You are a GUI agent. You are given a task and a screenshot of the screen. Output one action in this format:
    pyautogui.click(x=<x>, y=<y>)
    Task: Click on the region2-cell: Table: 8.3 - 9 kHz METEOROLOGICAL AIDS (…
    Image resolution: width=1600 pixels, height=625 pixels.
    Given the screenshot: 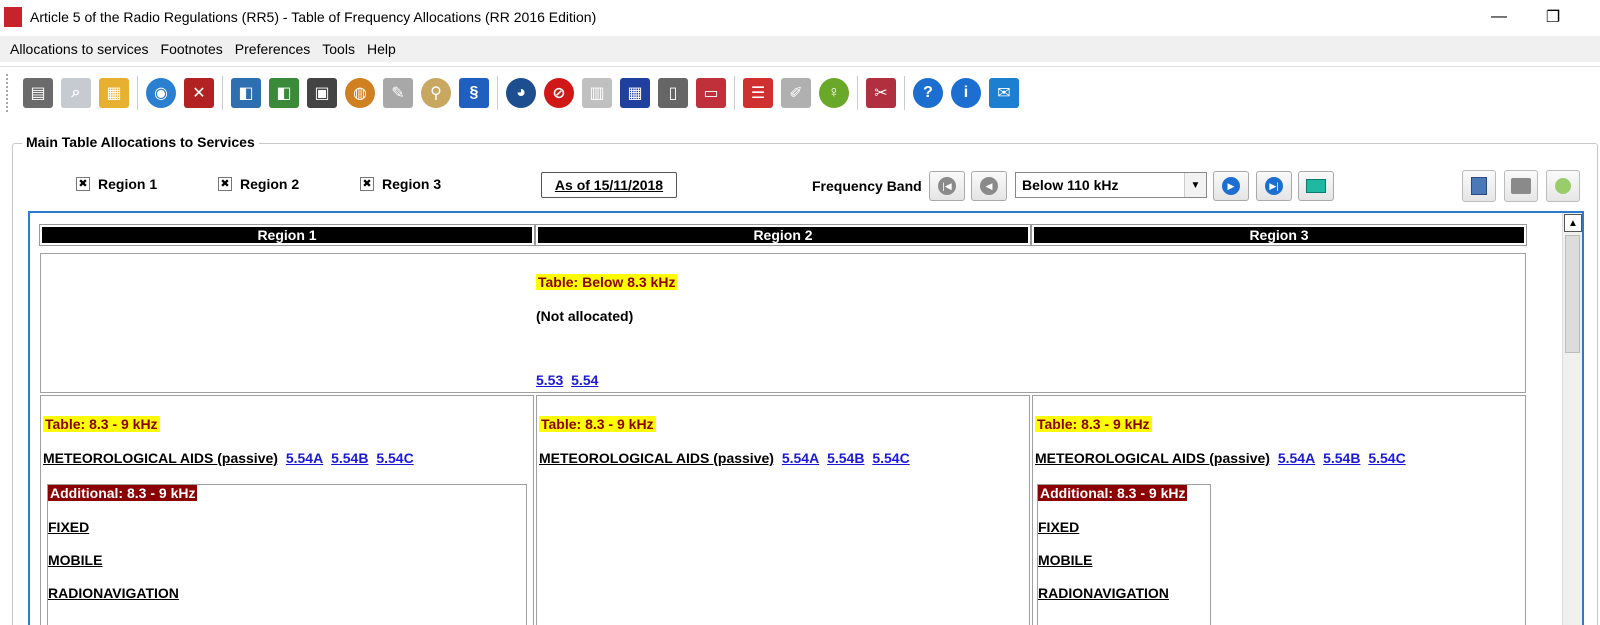 What is the action you would take?
    pyautogui.click(x=783, y=510)
    